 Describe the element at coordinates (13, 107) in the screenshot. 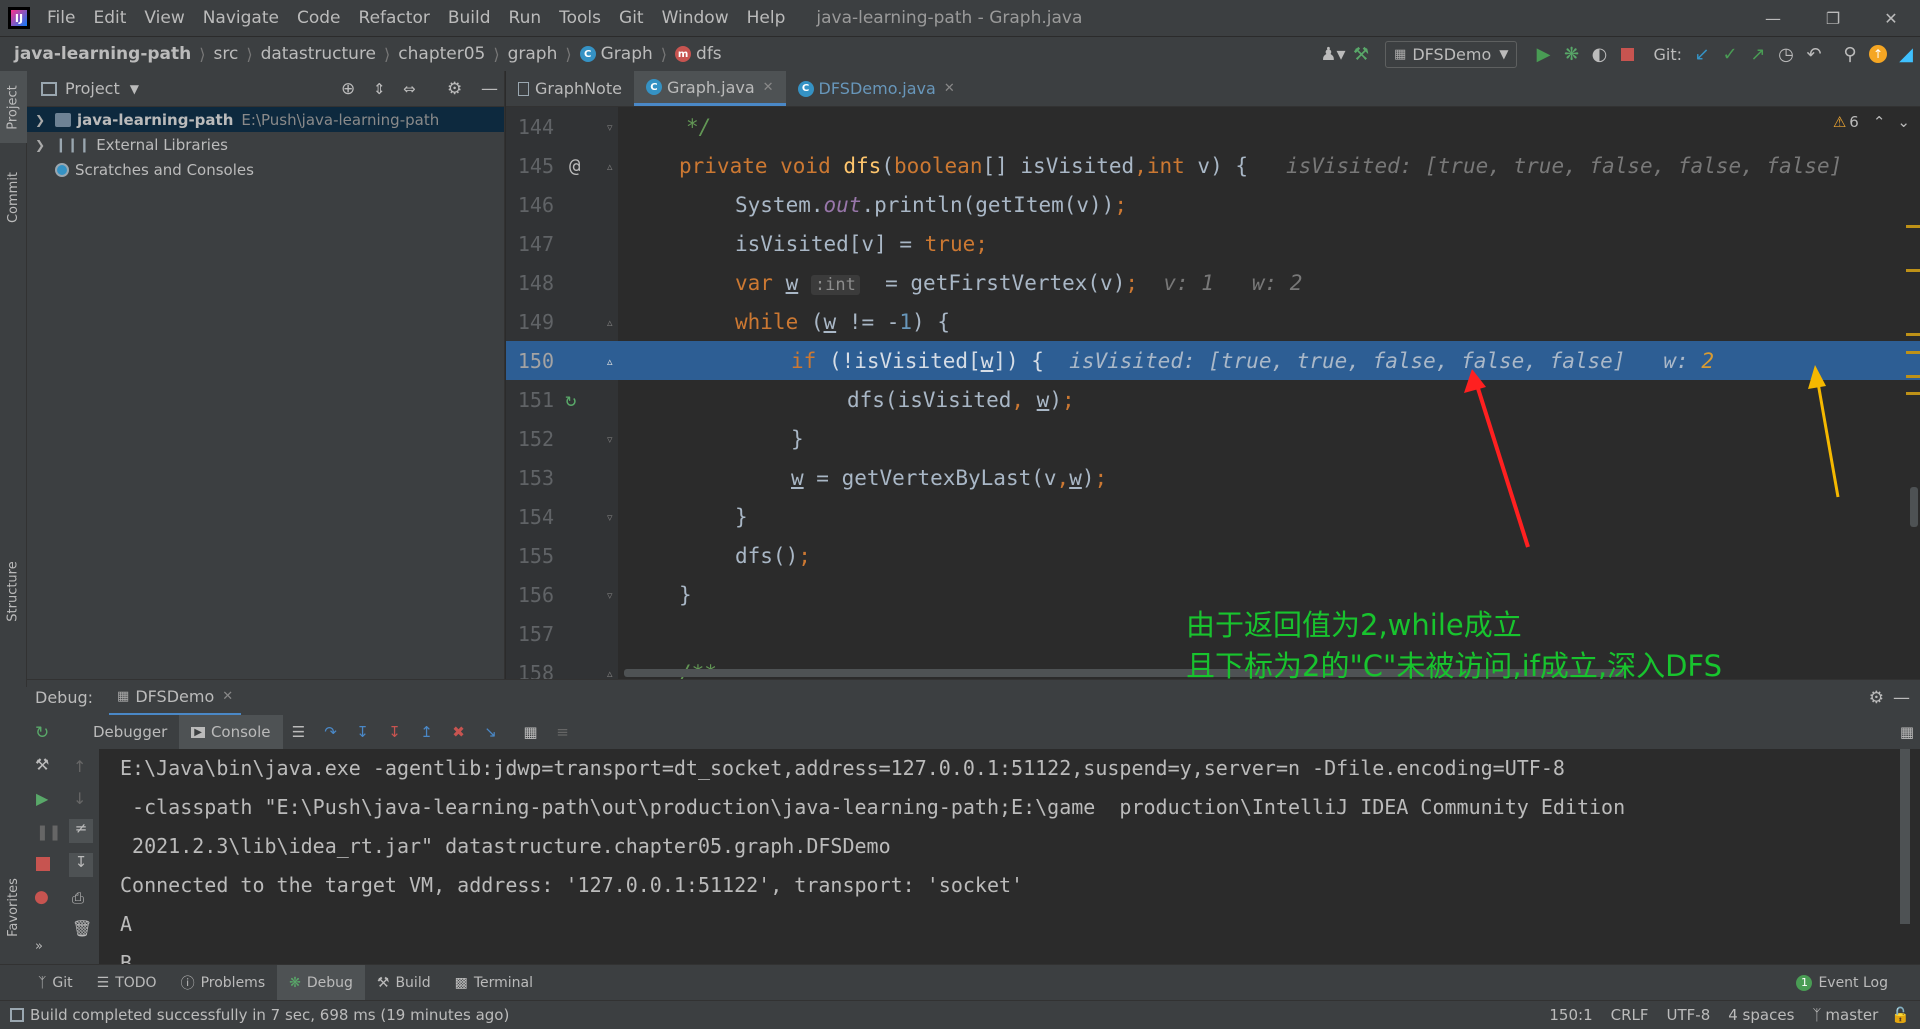

I see `project-tool-tab: Project` at that location.